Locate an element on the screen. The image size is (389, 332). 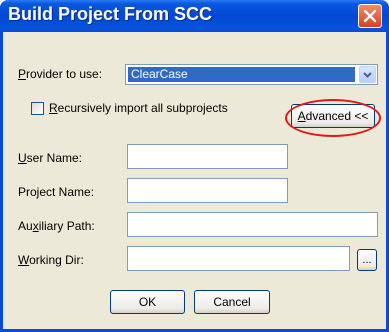
close-button is located at coordinates (370, 16).